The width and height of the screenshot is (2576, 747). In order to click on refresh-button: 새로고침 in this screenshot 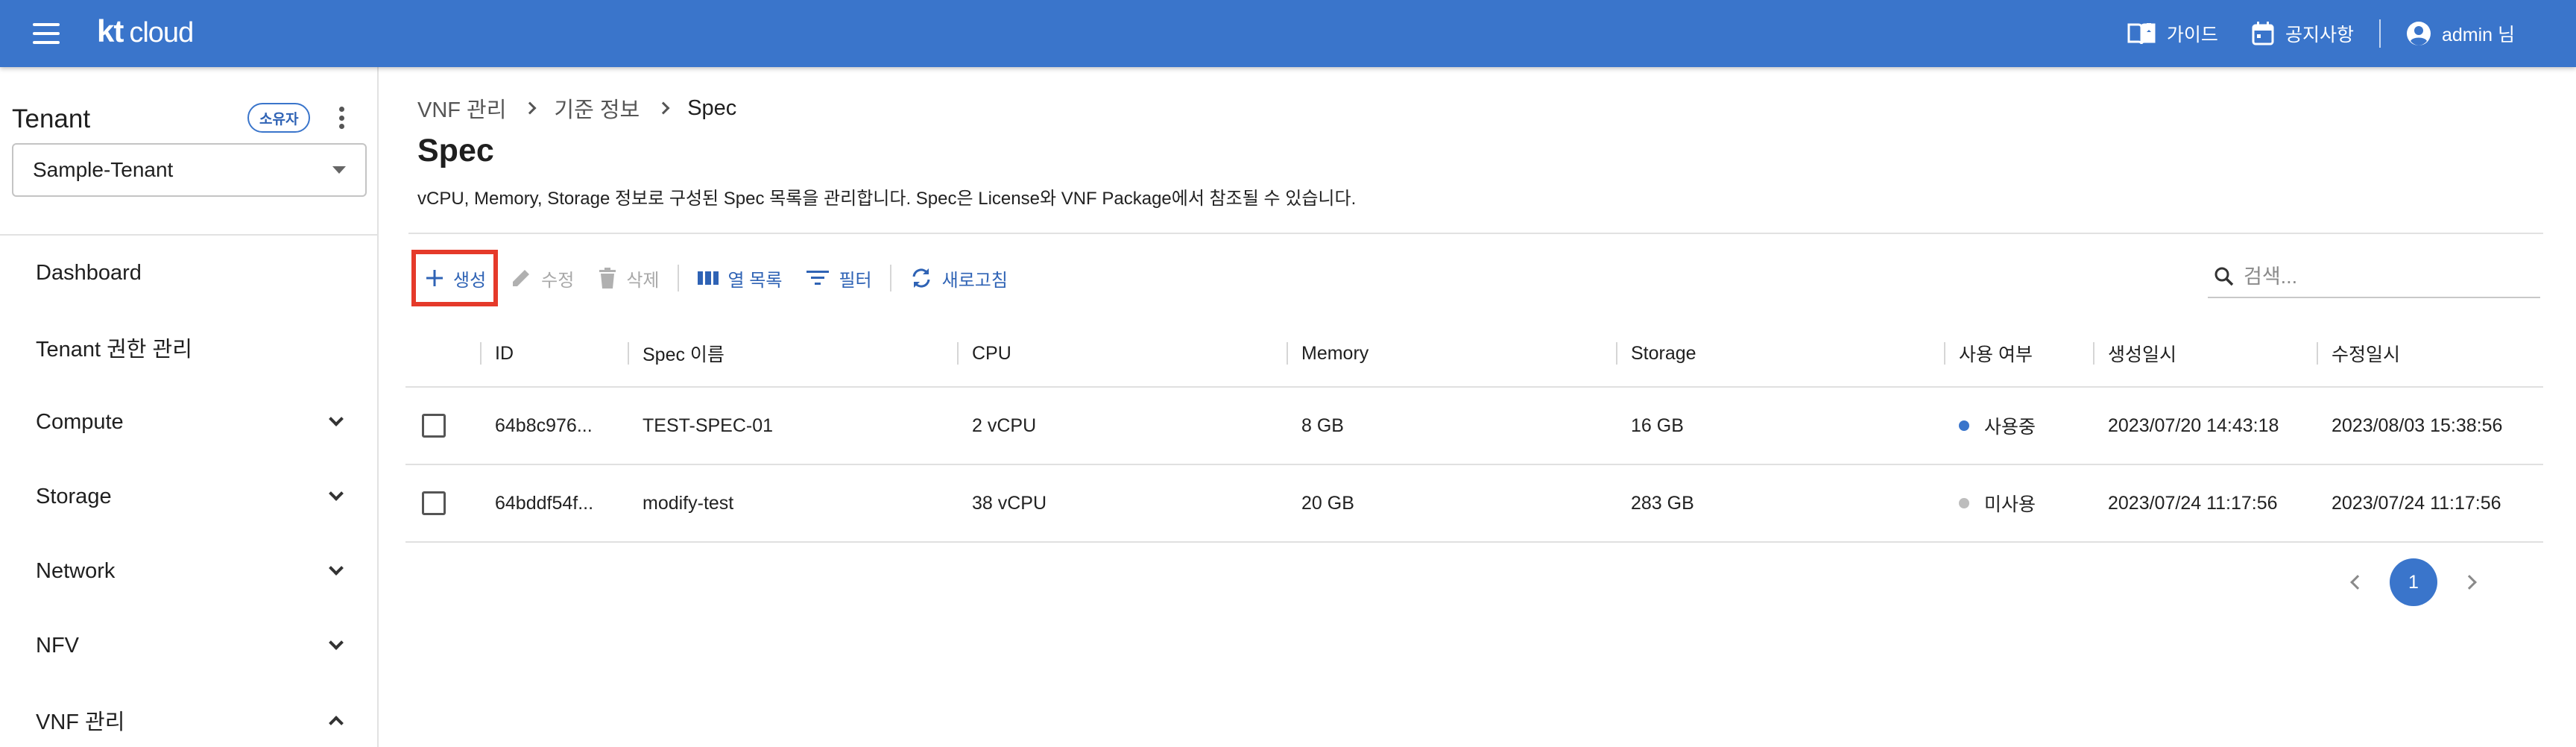, I will do `click(959, 278)`.